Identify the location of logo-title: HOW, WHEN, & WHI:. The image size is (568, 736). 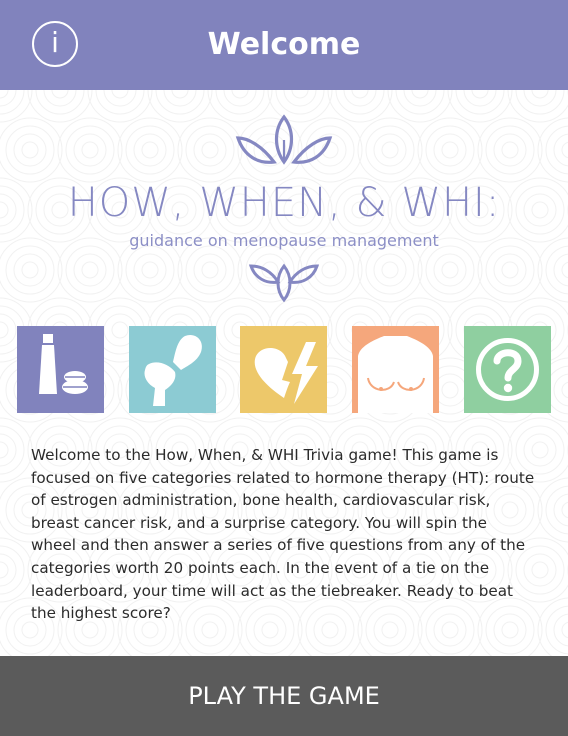
(284, 203).